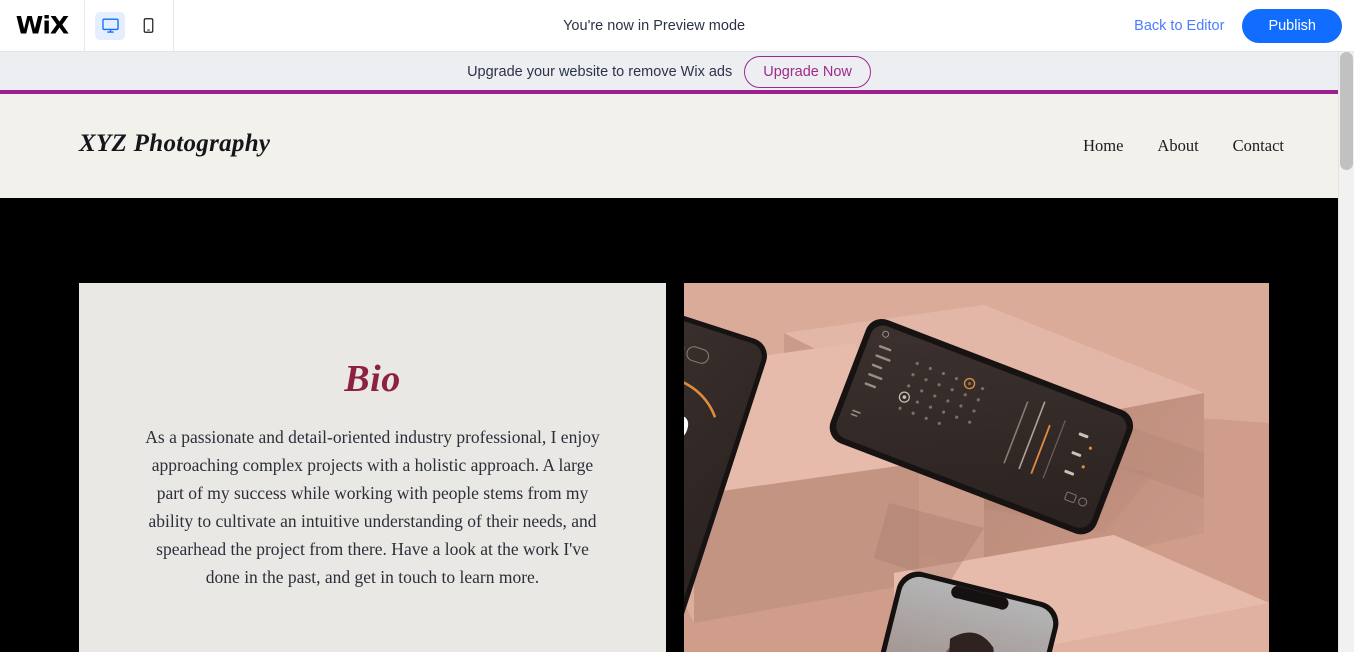  What do you see at coordinates (1103, 146) in the screenshot?
I see `nav-item-home: Home` at bounding box center [1103, 146].